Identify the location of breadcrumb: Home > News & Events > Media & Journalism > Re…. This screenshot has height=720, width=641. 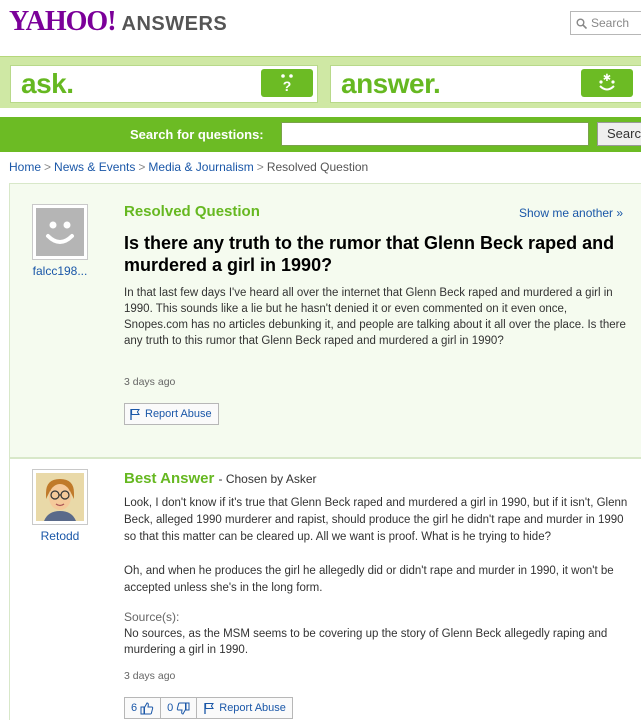
(188, 167).